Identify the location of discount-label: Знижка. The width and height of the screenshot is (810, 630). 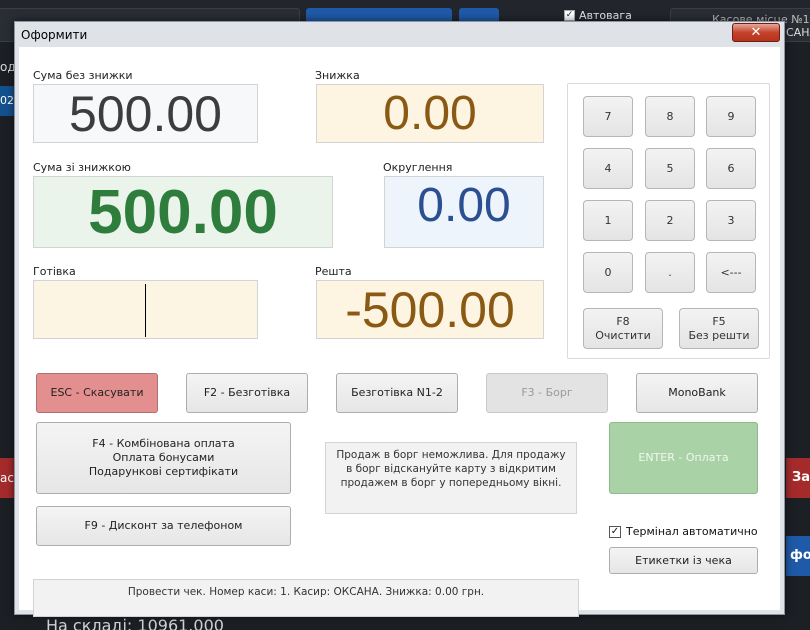
(337, 75).